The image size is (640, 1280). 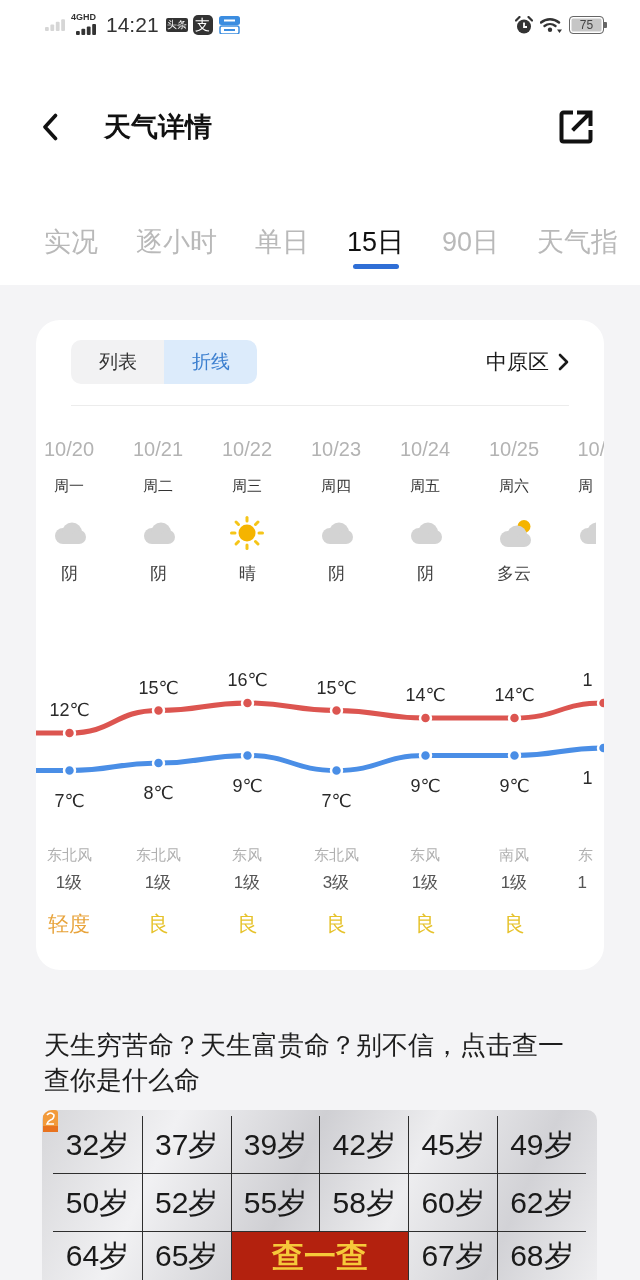 What do you see at coordinates (187, 1202) in the screenshot?
I see `age-label: 52岁` at bounding box center [187, 1202].